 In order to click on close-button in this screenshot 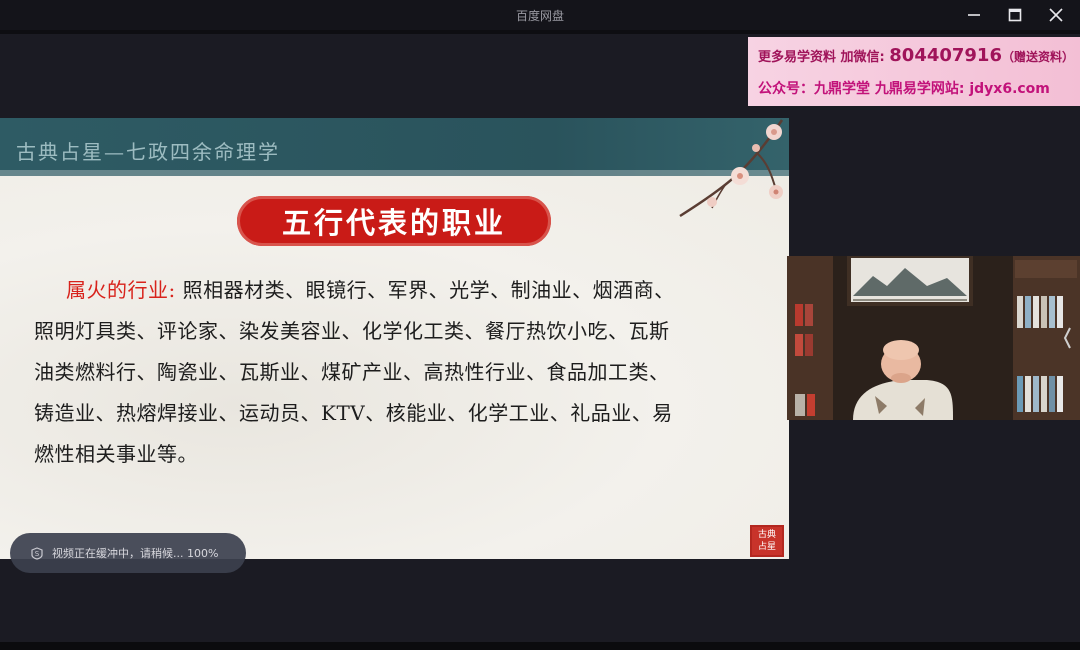, I will do `click(1056, 15)`.